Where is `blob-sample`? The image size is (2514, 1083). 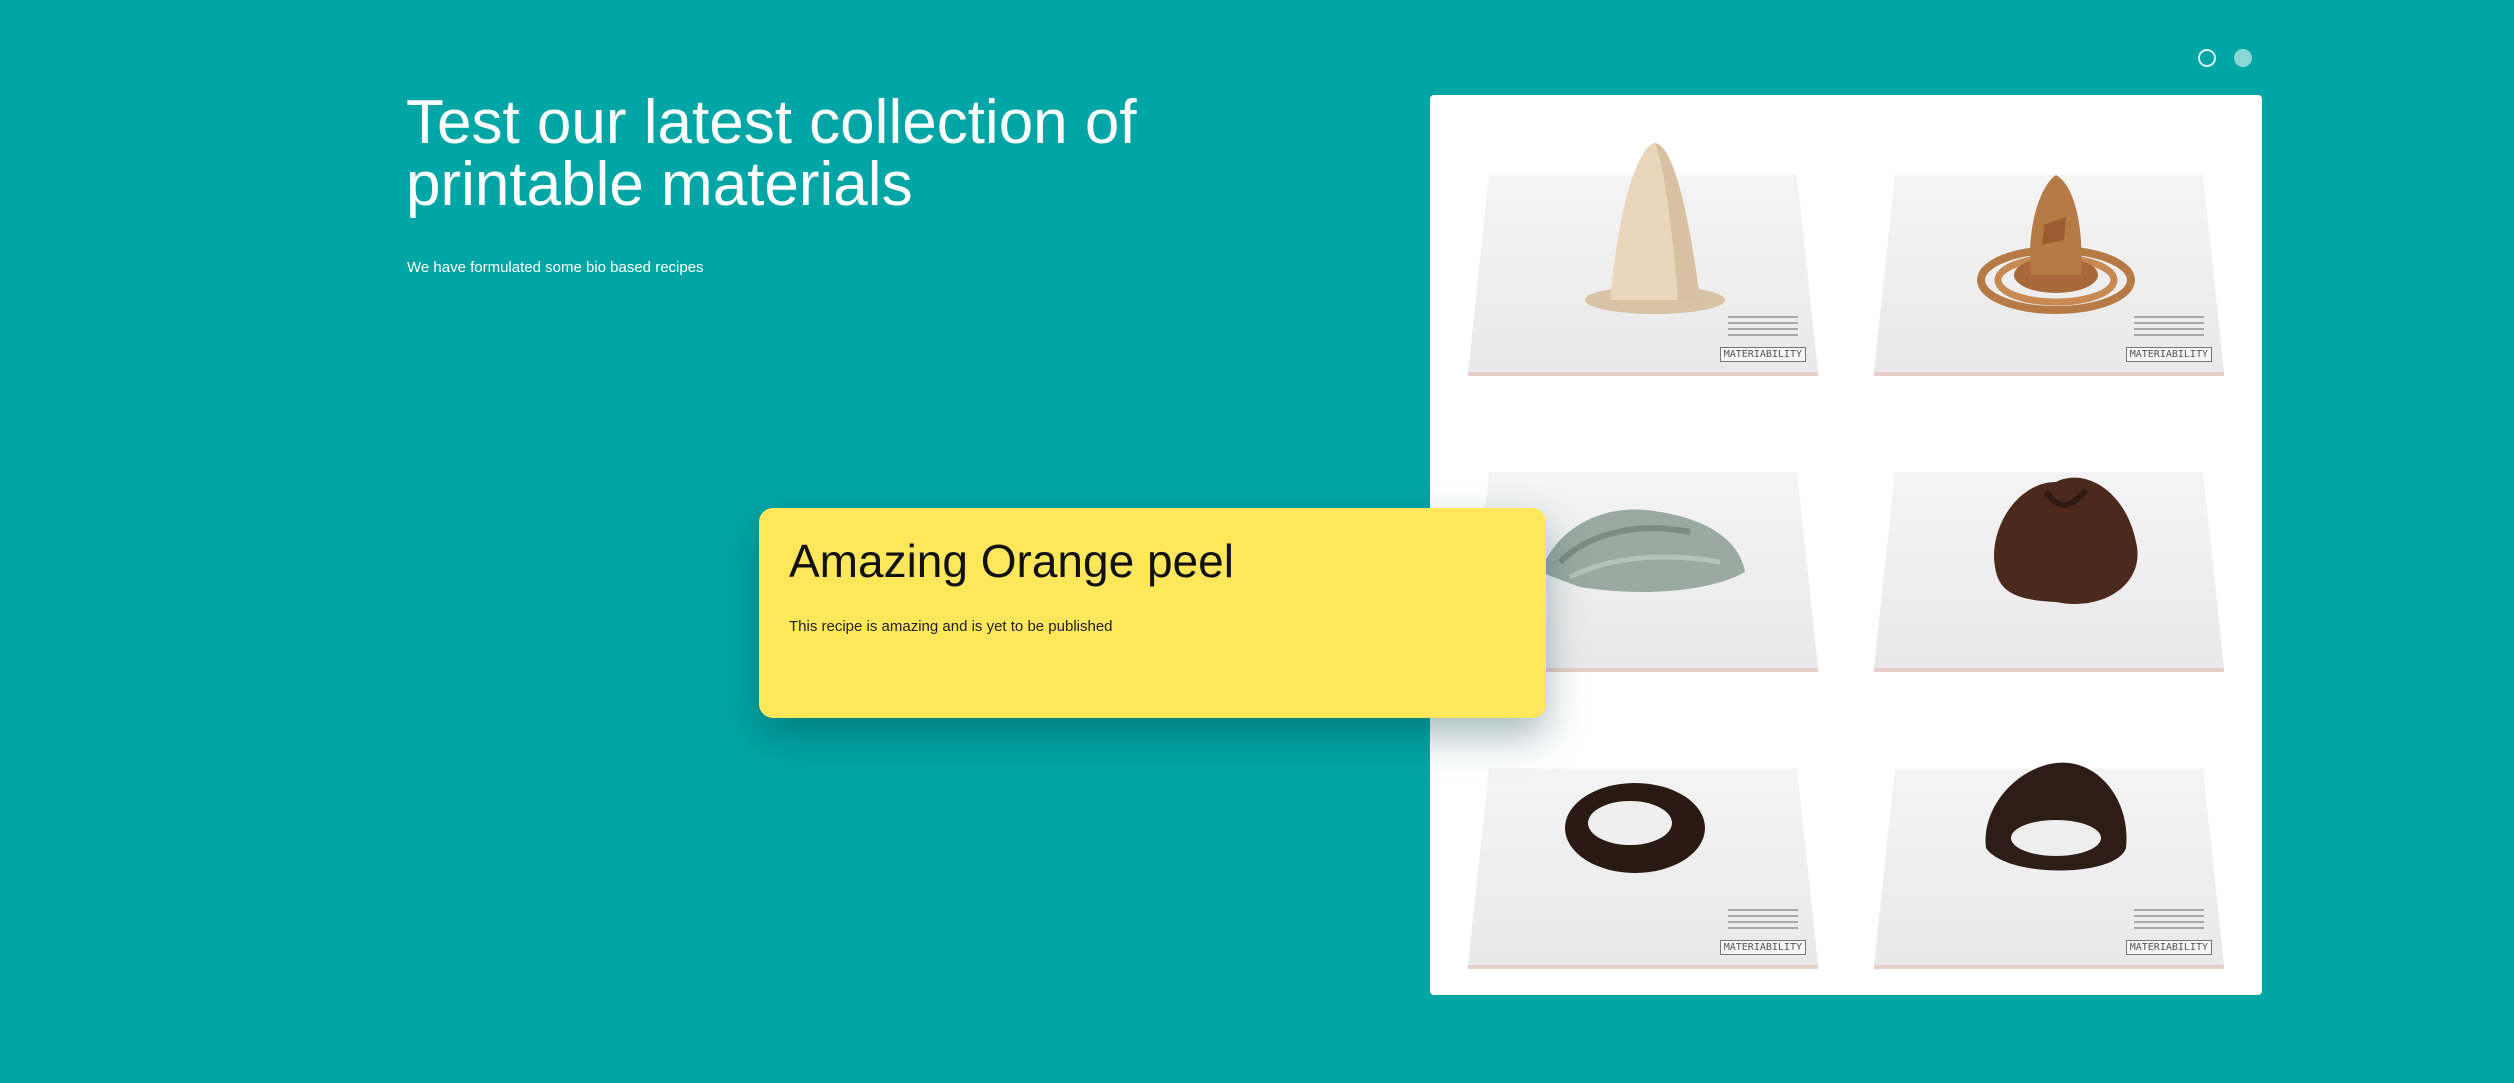 blob-sample is located at coordinates (2066, 540).